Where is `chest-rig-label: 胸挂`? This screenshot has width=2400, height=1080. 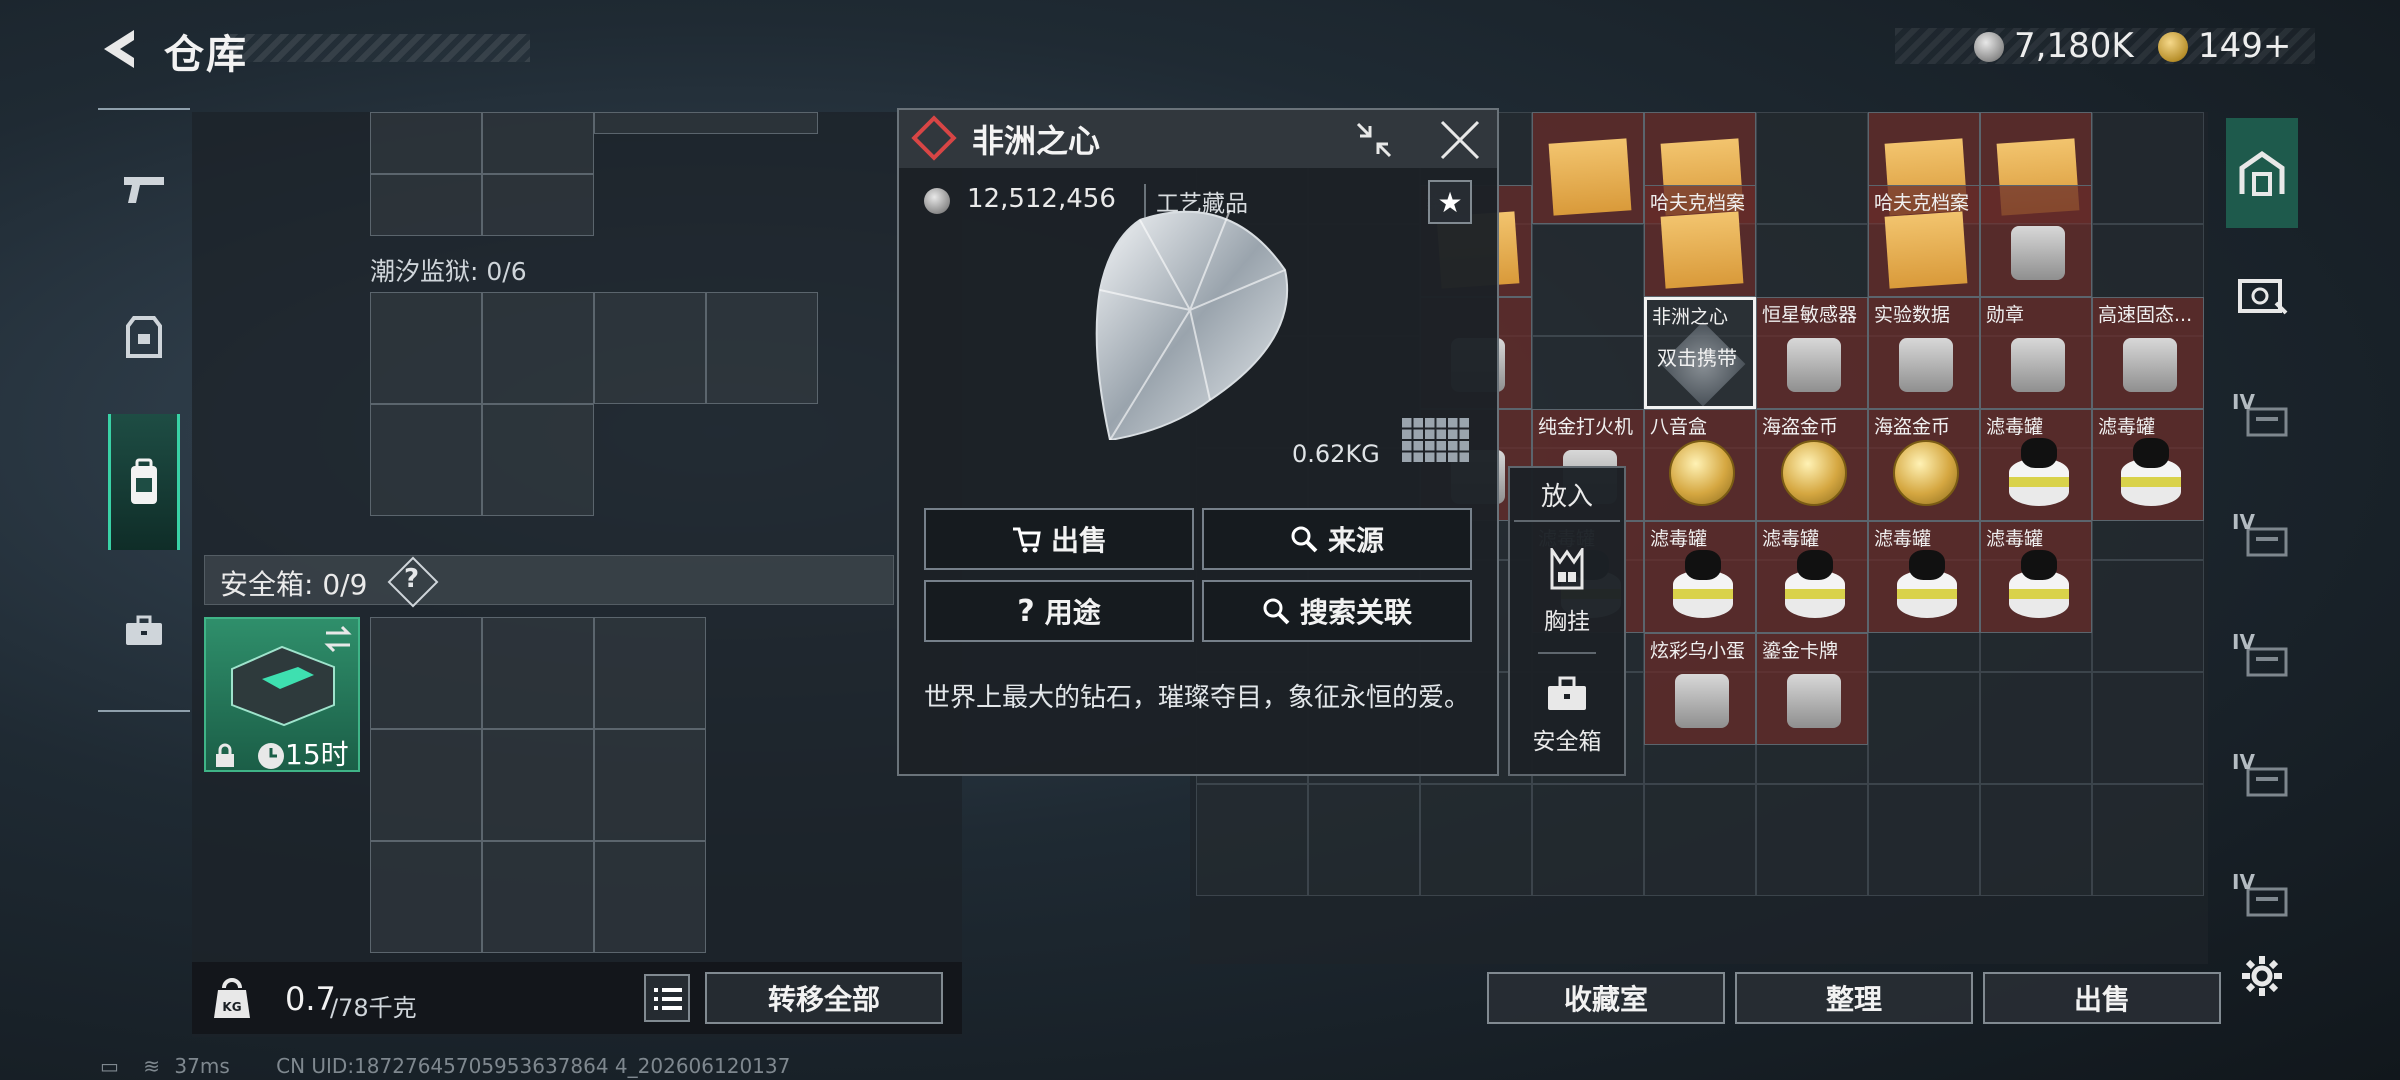
chest-rig-label: 胸挂 is located at coordinates (1567, 622).